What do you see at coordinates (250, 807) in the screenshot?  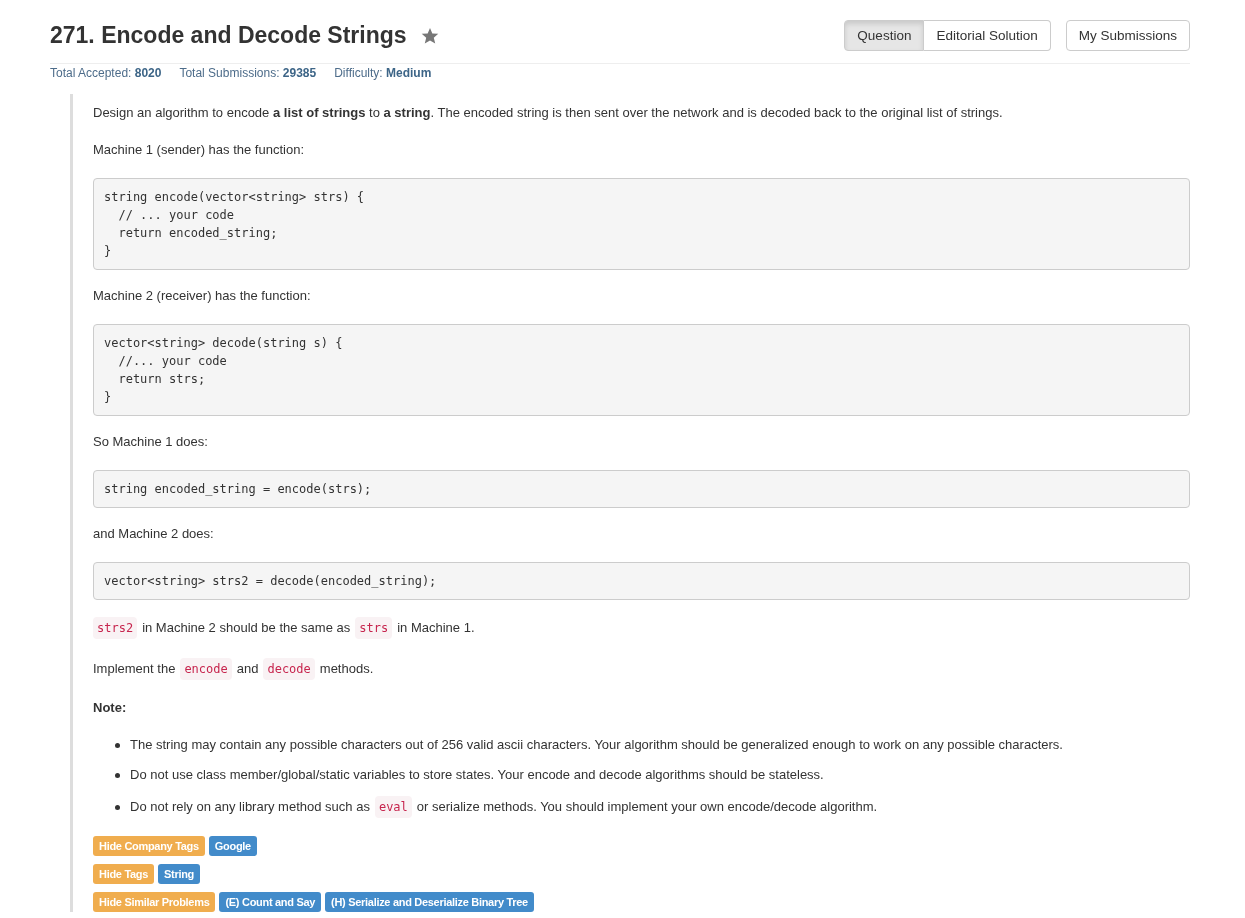 I see `list-item-text: Do not rely on any library method such as` at bounding box center [250, 807].